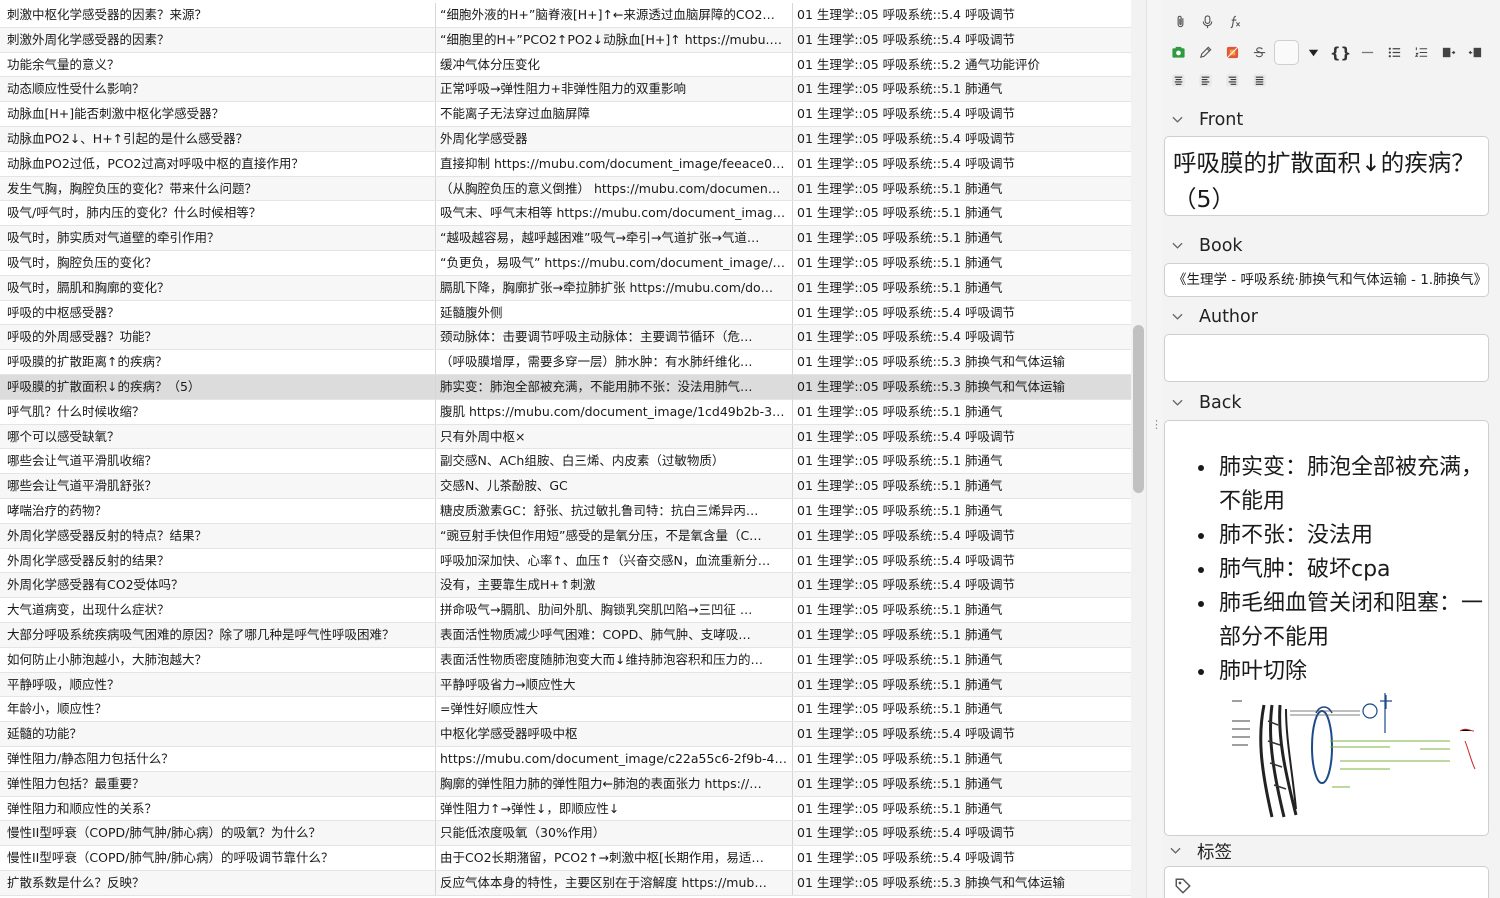  I want to click on tags-field-header: 标签, so click(1201, 851).